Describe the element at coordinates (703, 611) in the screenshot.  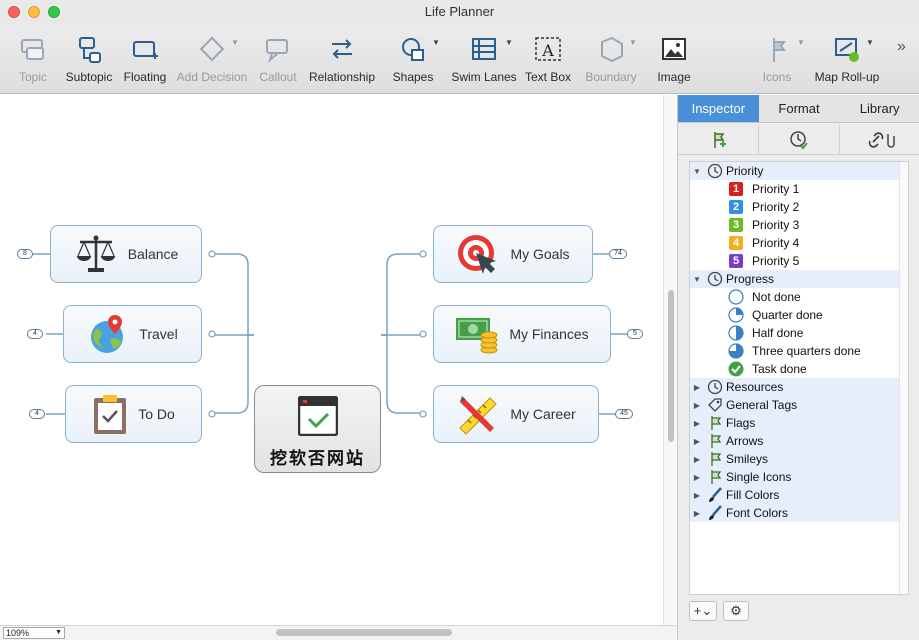
I see `add-button: +⌄` at that location.